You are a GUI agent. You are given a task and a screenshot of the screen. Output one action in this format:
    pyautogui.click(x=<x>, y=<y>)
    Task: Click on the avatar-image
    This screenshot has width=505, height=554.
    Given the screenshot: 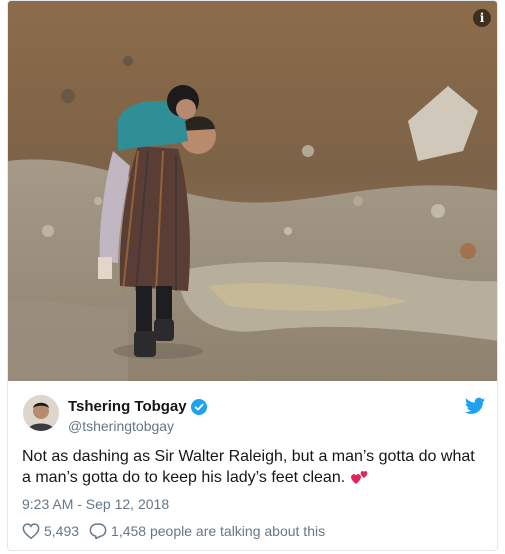 What is the action you would take?
    pyautogui.click(x=41, y=413)
    